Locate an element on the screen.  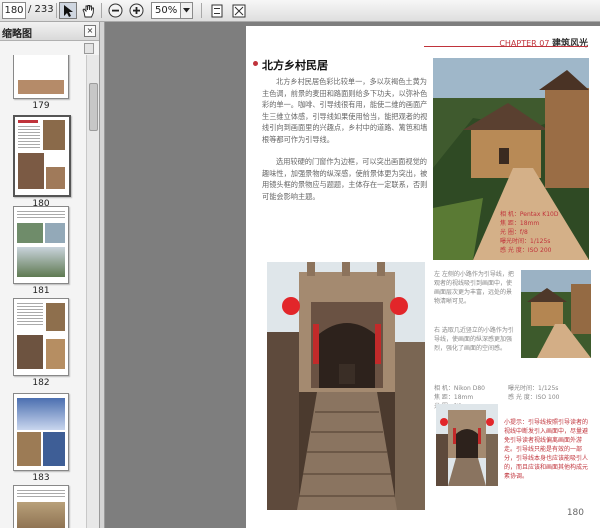
thumbnail-item: 179 is located at coordinates (41, 83).